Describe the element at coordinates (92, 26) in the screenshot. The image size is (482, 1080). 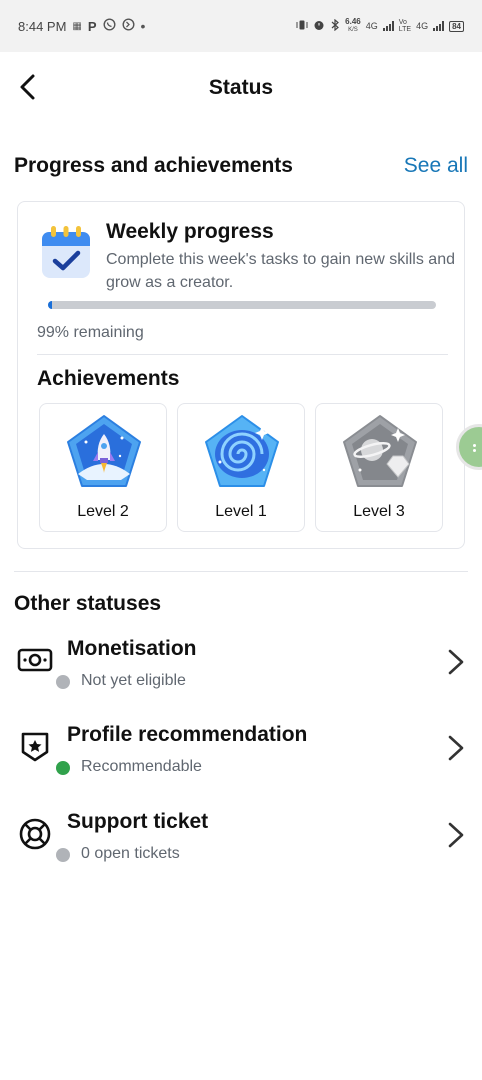
I see `p-icon: P` at that location.